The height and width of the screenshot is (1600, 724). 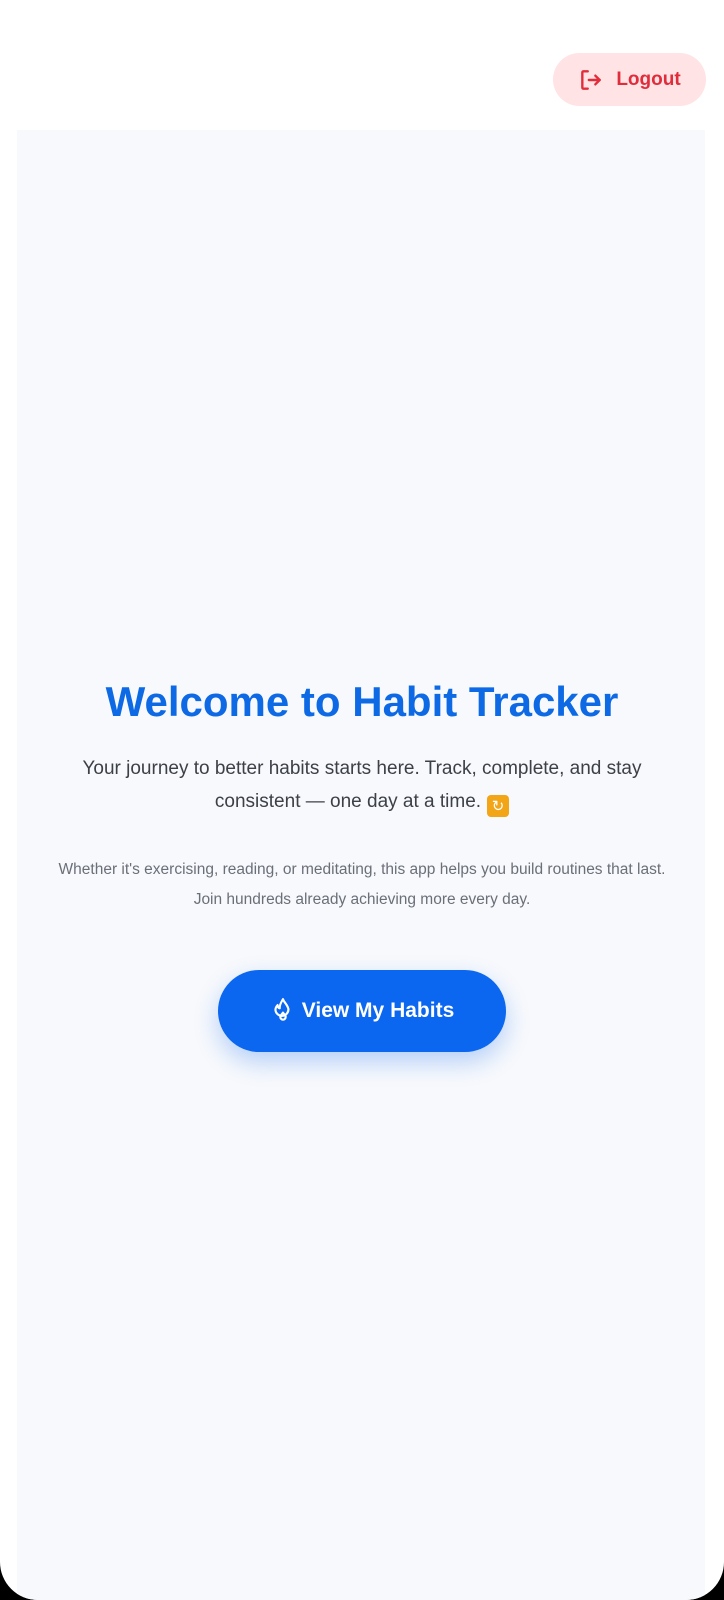 What do you see at coordinates (378, 1010) in the screenshot?
I see `view-my-habits-label: View My Habits` at bounding box center [378, 1010].